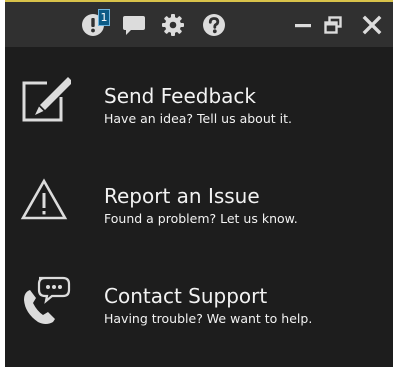 This screenshot has width=393, height=367. I want to click on close-button, so click(372, 25).